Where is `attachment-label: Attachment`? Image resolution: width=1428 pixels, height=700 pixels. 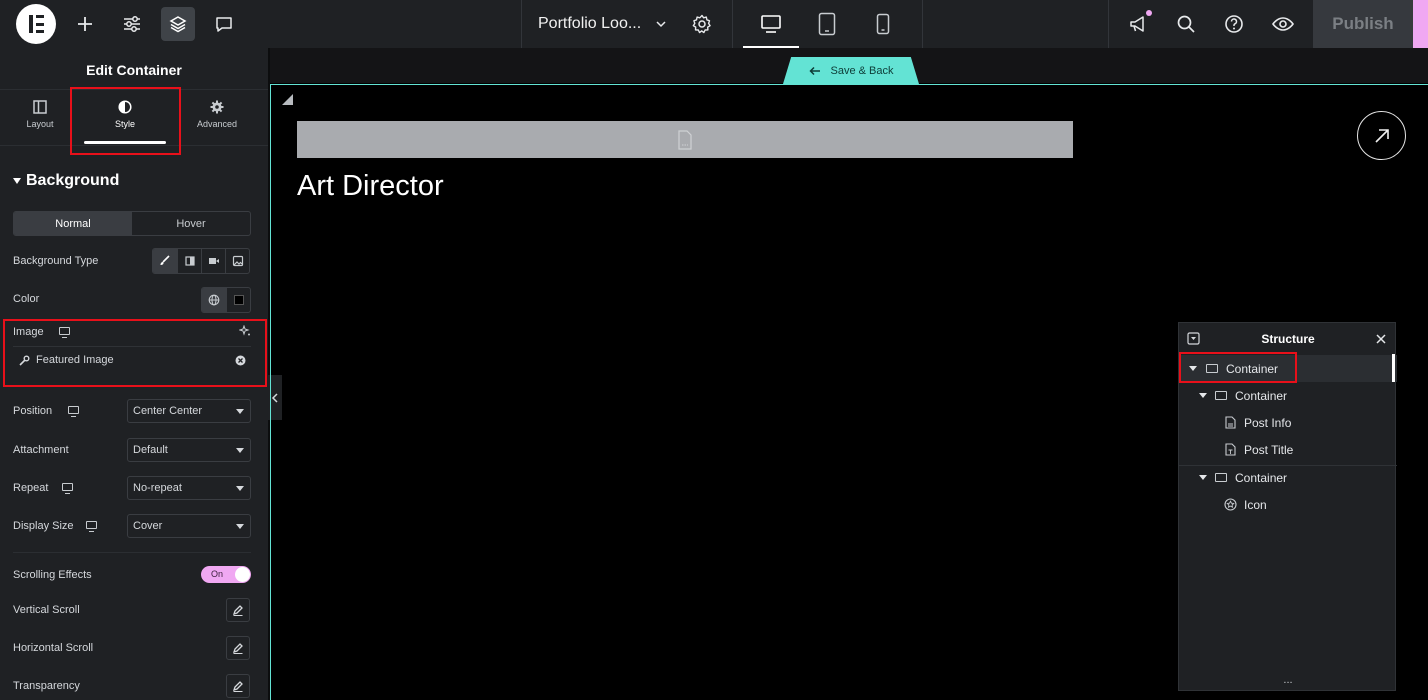 attachment-label: Attachment is located at coordinates (41, 450).